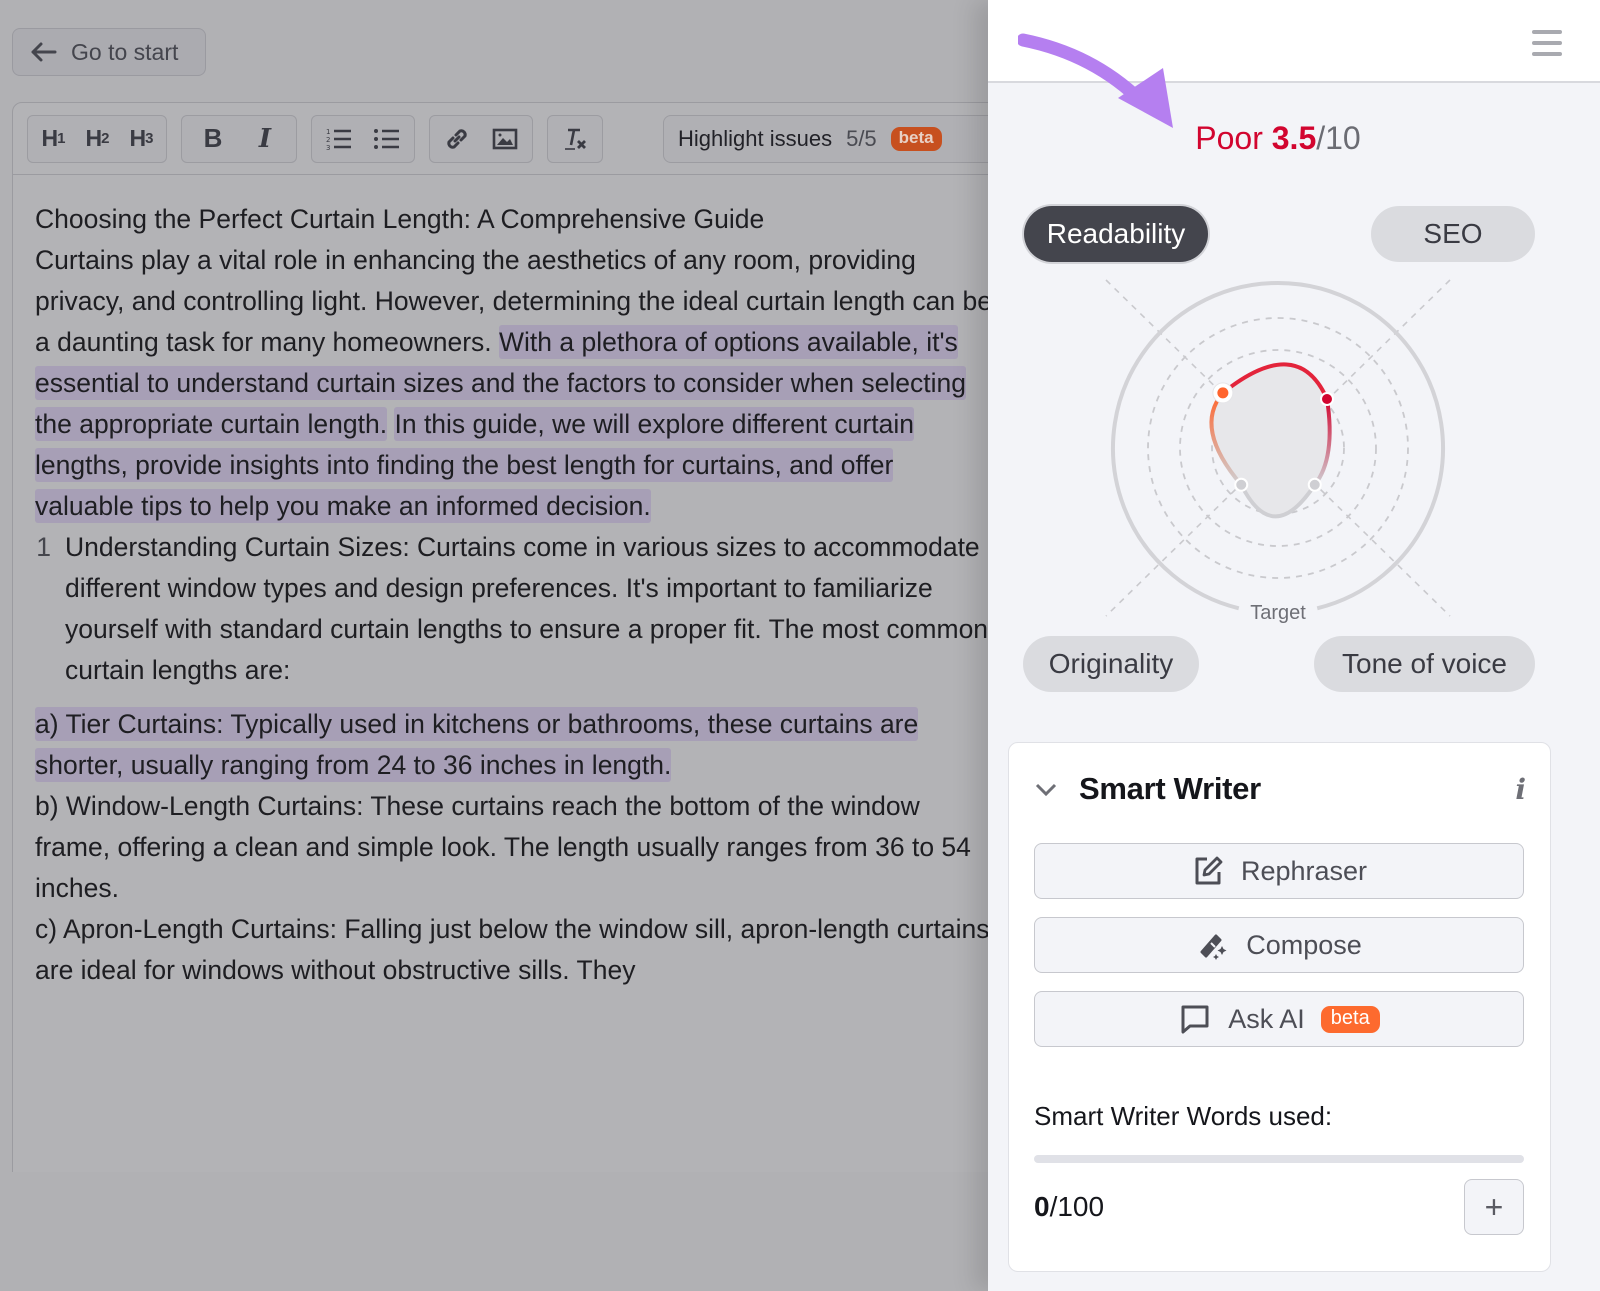 The height and width of the screenshot is (1291, 1600). I want to click on image-button, so click(505, 139).